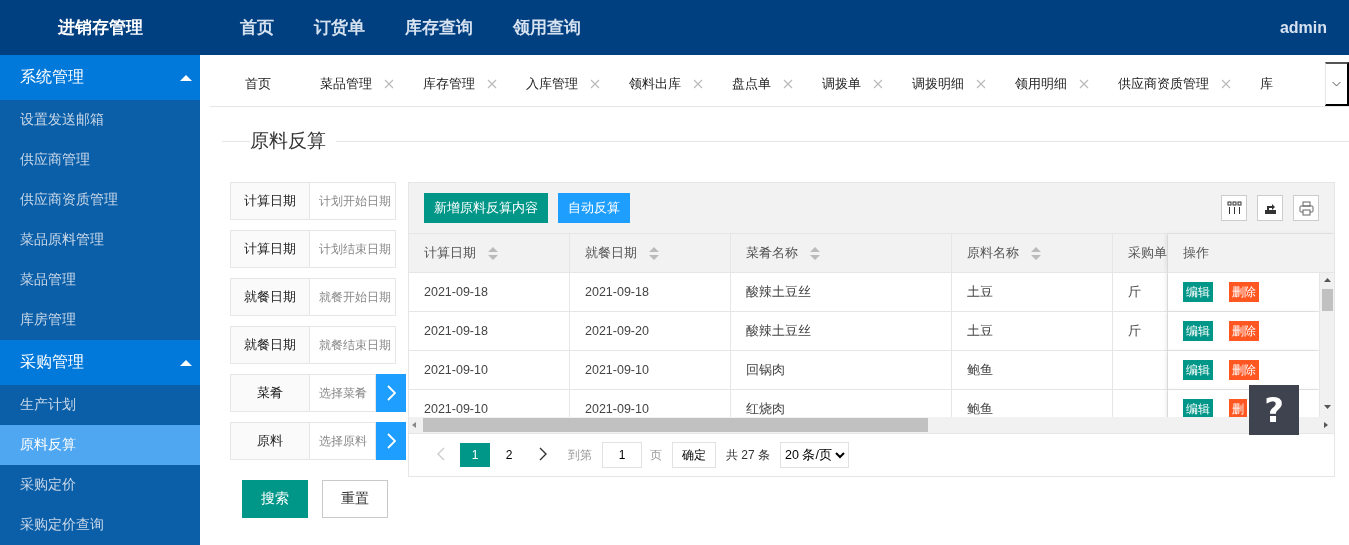 The width and height of the screenshot is (1349, 545). I want to click on grid-icon, so click(1234, 208).